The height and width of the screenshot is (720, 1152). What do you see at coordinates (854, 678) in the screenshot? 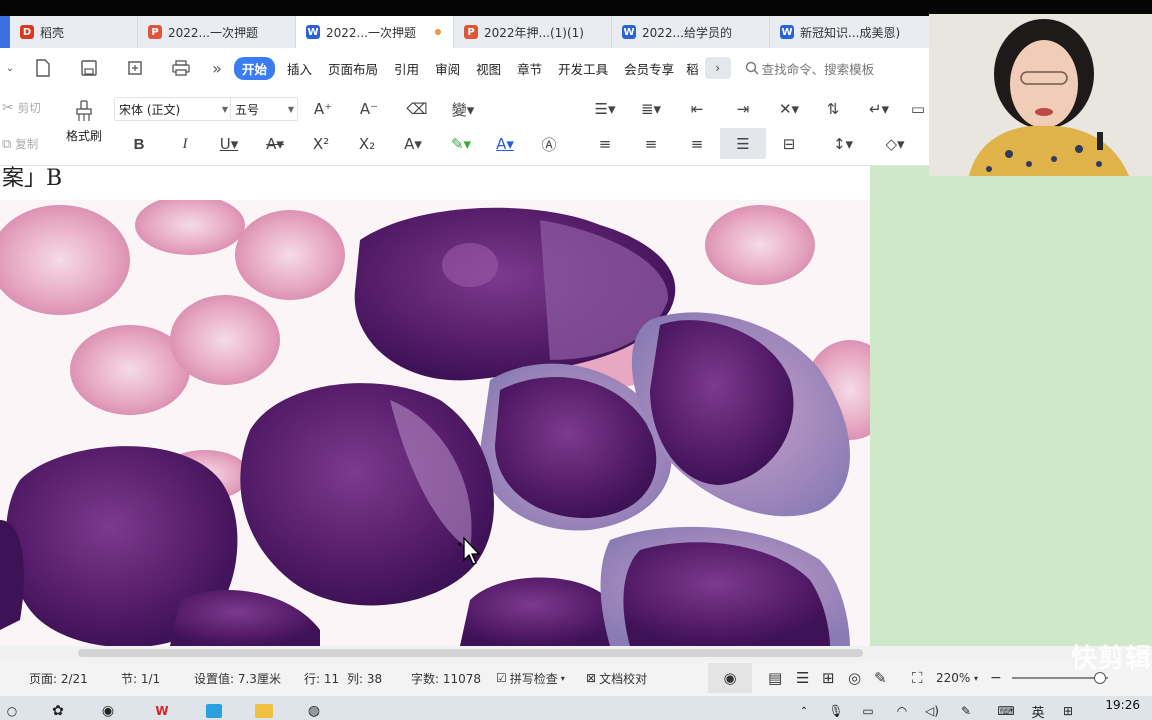
I see `web-view-icon: ◎` at bounding box center [854, 678].